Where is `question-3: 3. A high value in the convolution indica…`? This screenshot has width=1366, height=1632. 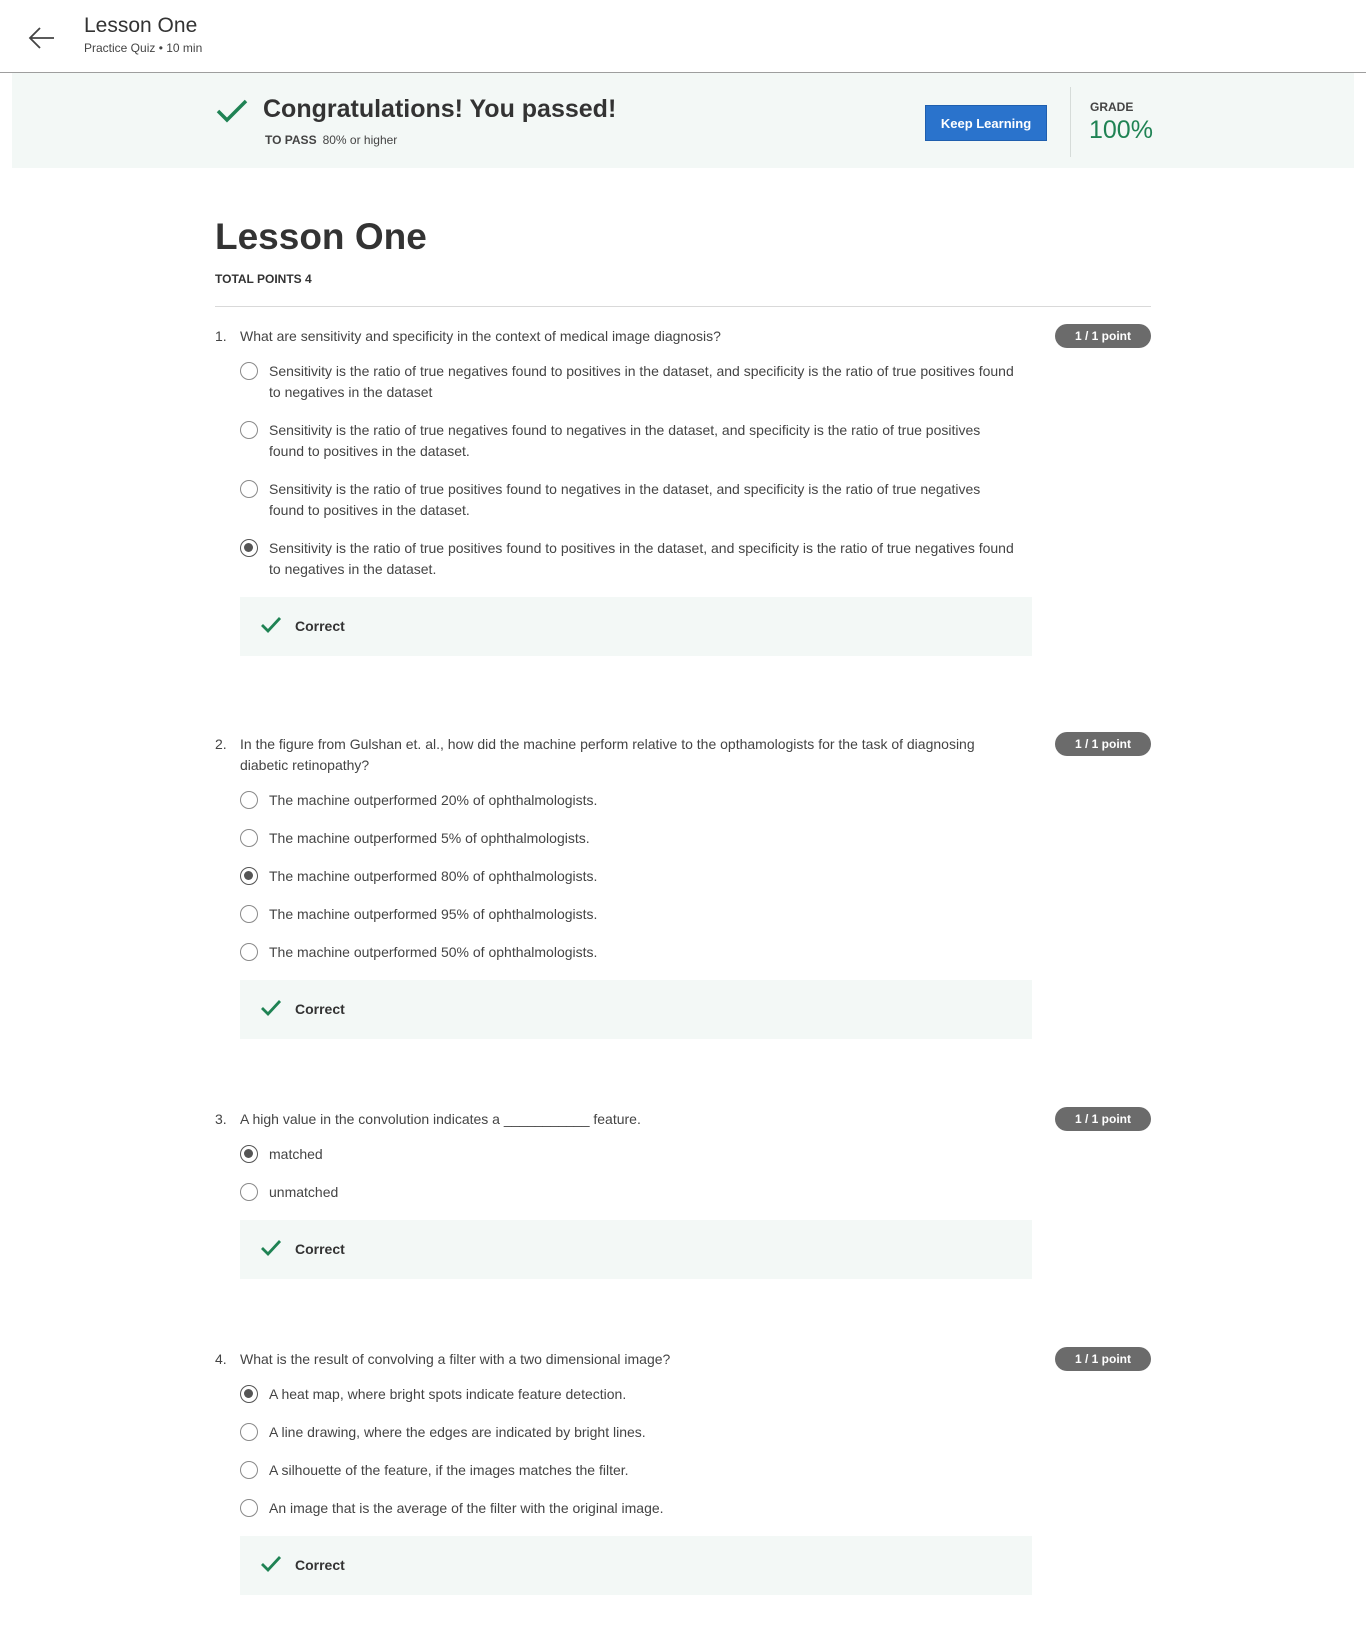 question-3: 3. A high value in the convolution indica… is located at coordinates (683, 1193).